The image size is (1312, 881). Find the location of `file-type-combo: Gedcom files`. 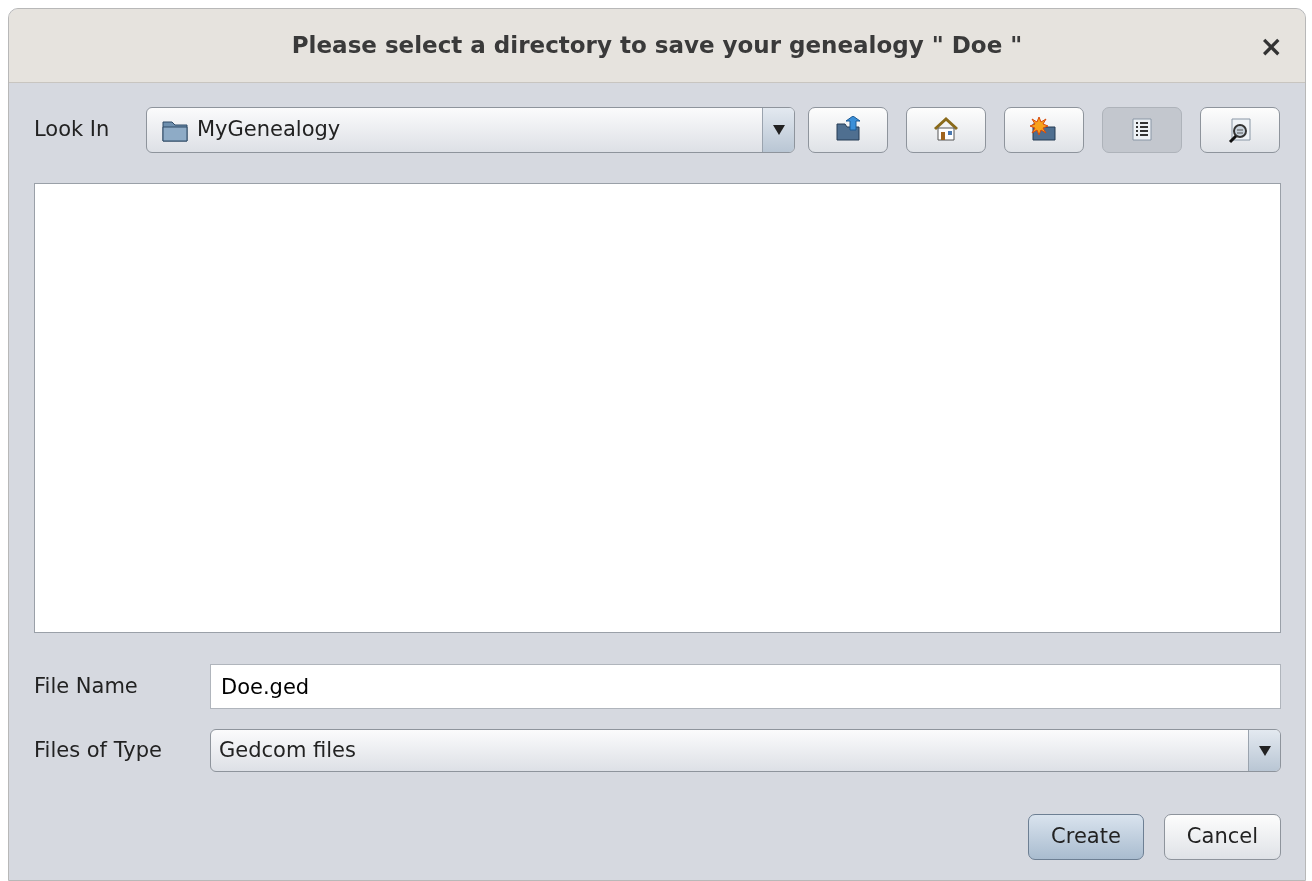

file-type-combo: Gedcom files is located at coordinates (745, 750).